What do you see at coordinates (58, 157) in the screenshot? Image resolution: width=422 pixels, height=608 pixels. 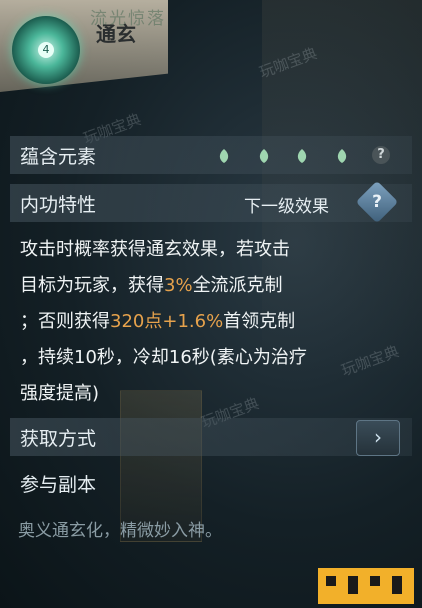 I see `elements-label: 蕴含元素` at bounding box center [58, 157].